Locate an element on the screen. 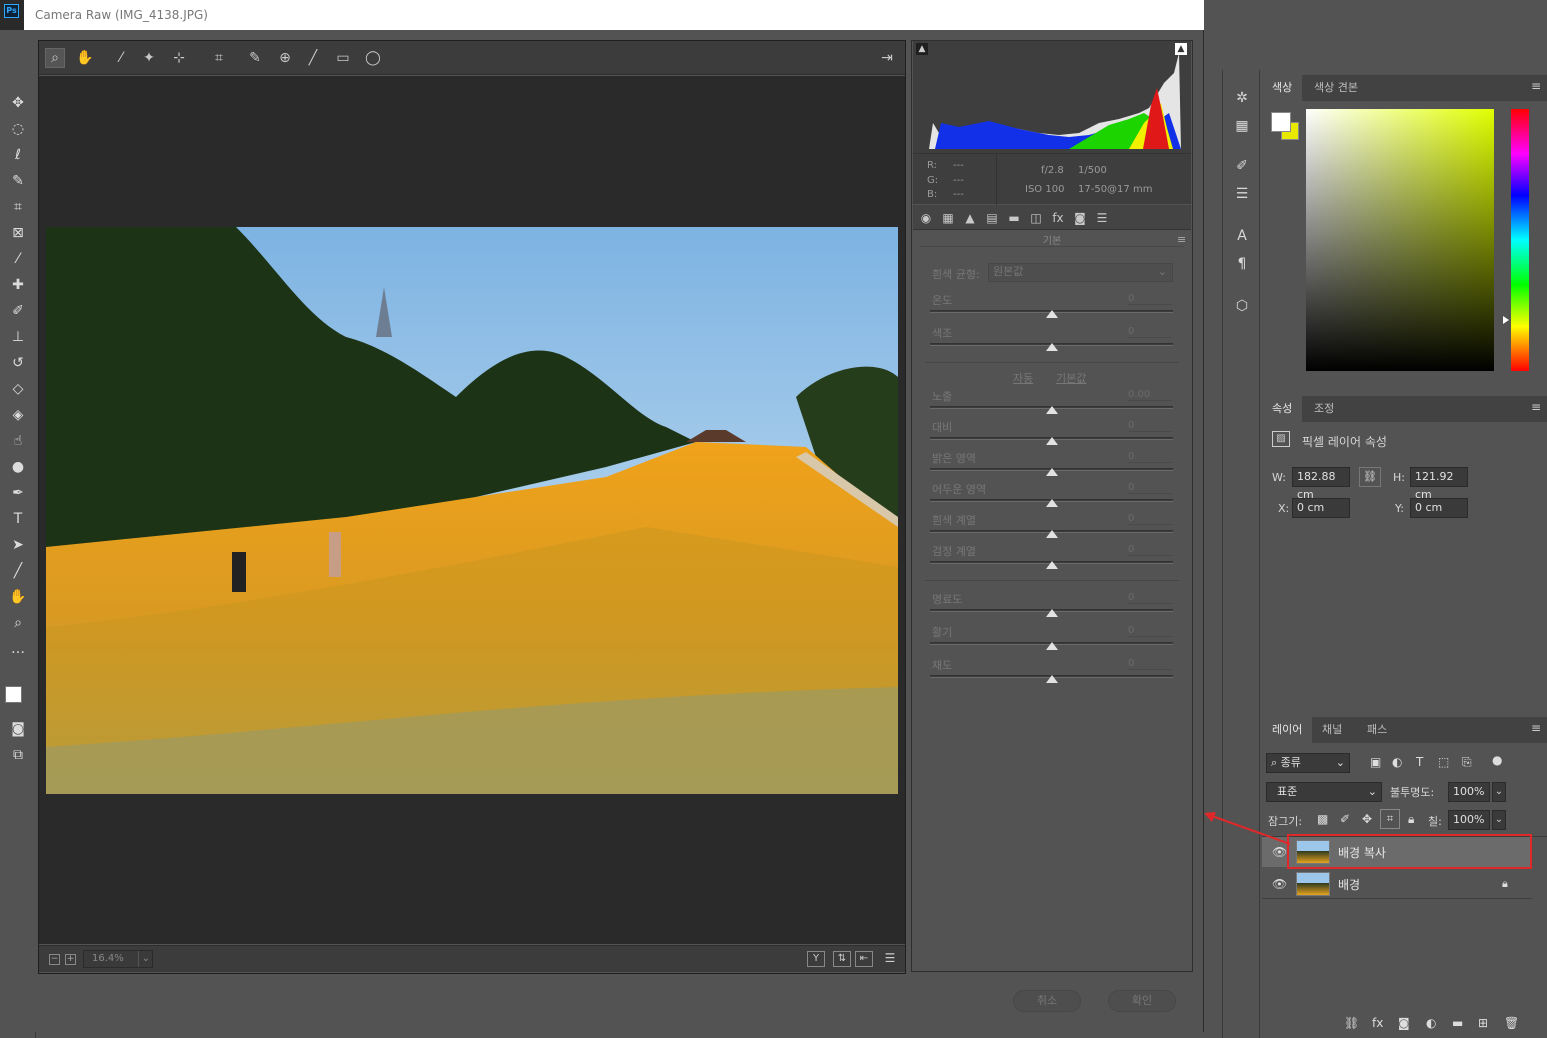 This screenshot has height=1038, width=1547. color-field is located at coordinates (1400, 240).